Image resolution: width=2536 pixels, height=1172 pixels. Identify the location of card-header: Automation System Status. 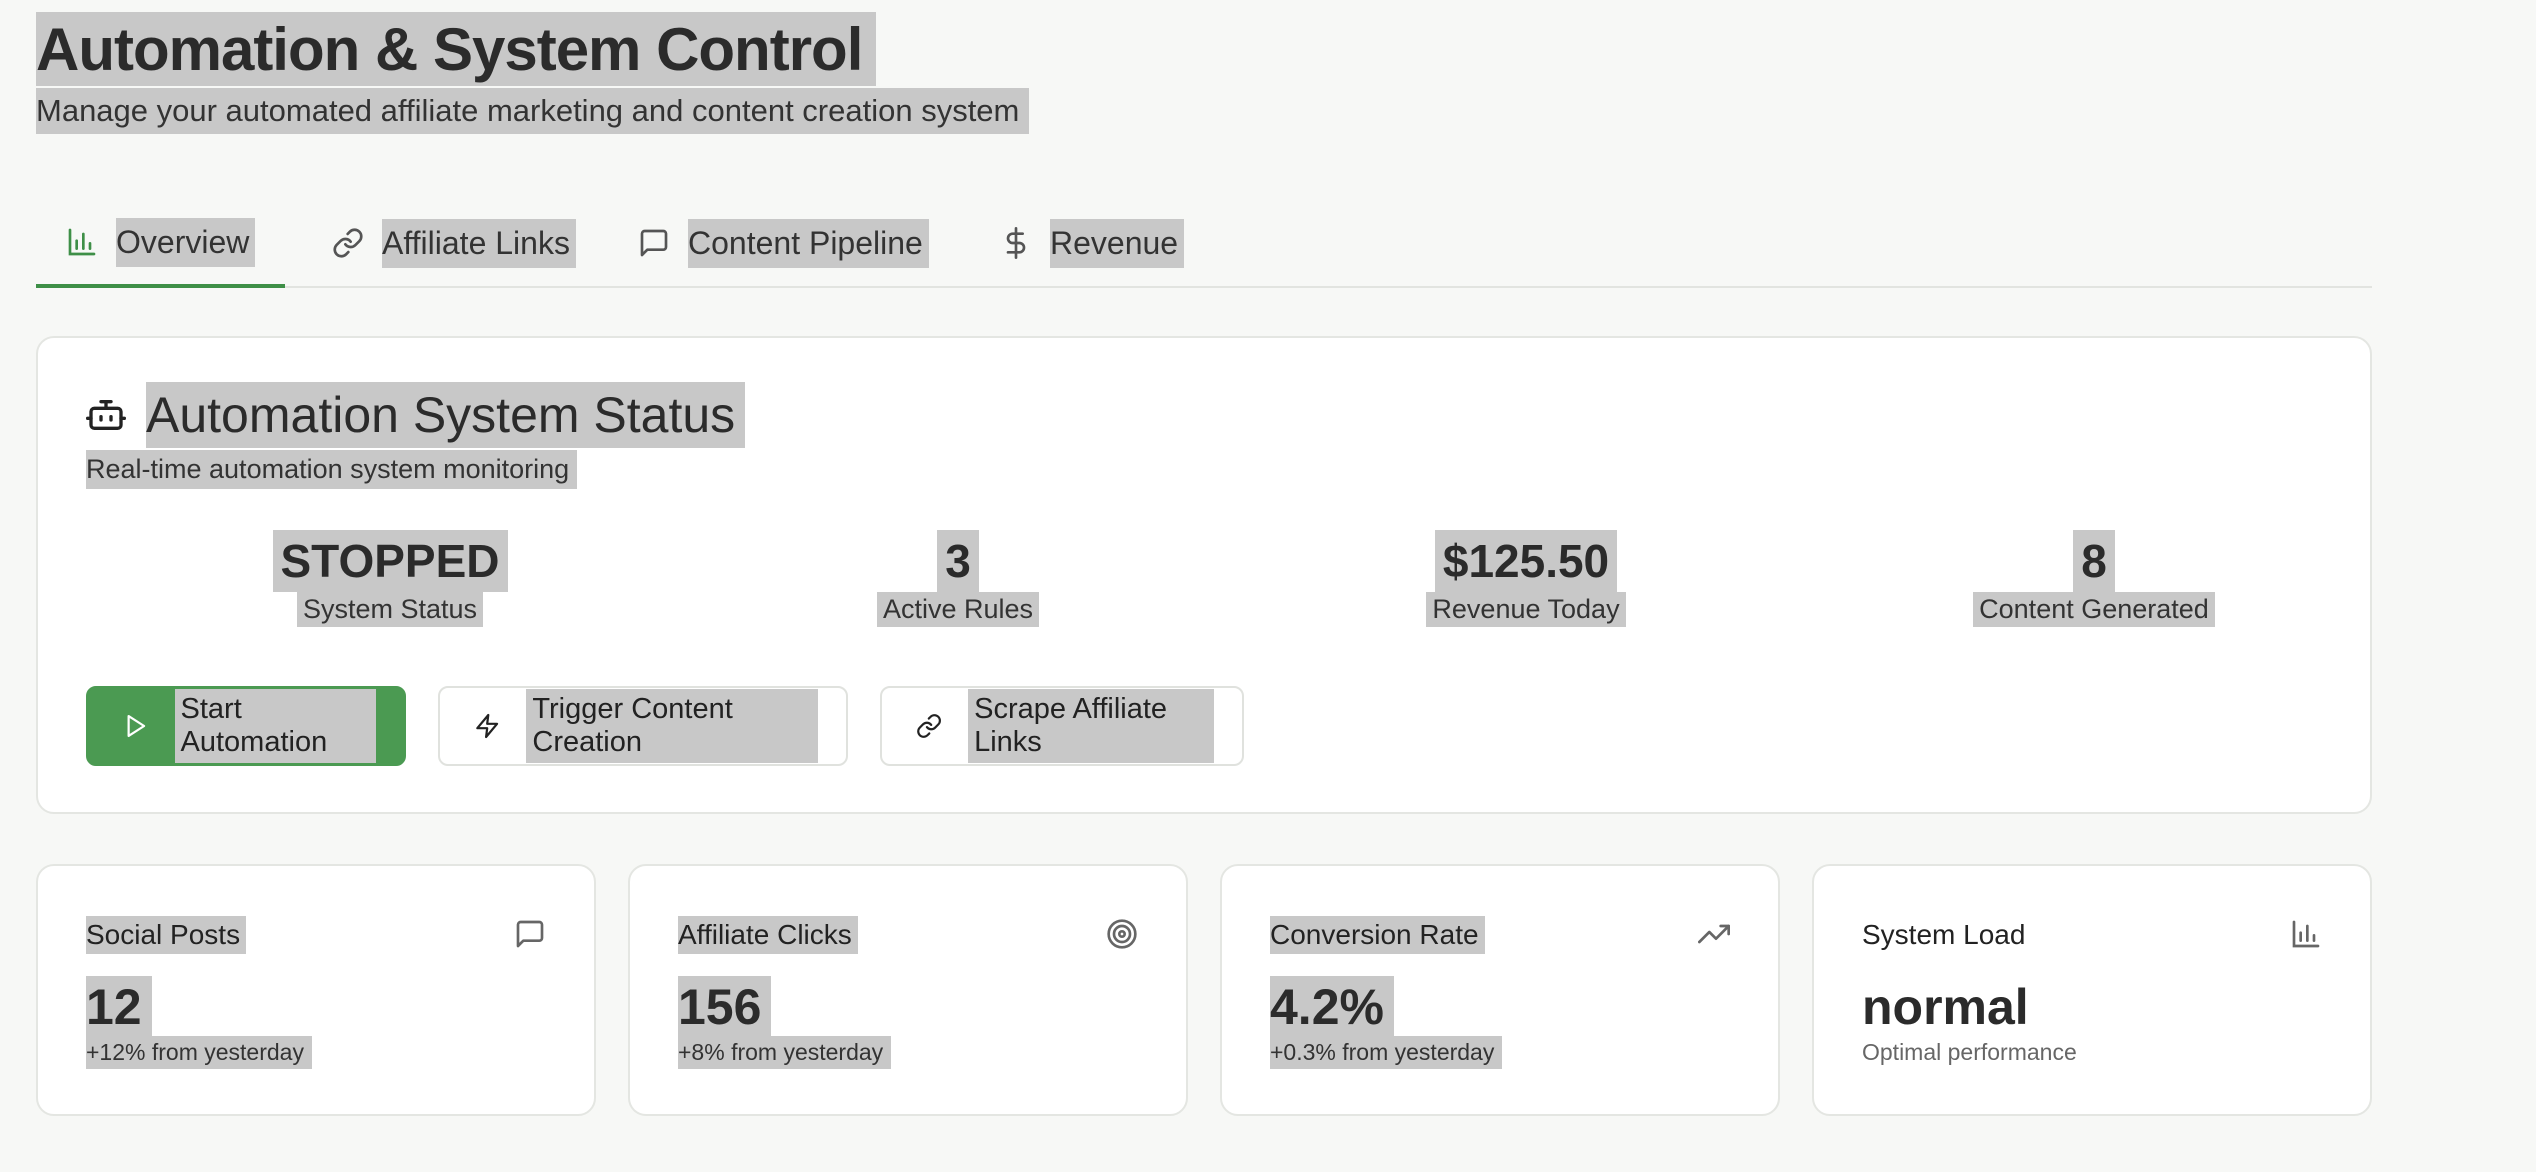
(416, 415).